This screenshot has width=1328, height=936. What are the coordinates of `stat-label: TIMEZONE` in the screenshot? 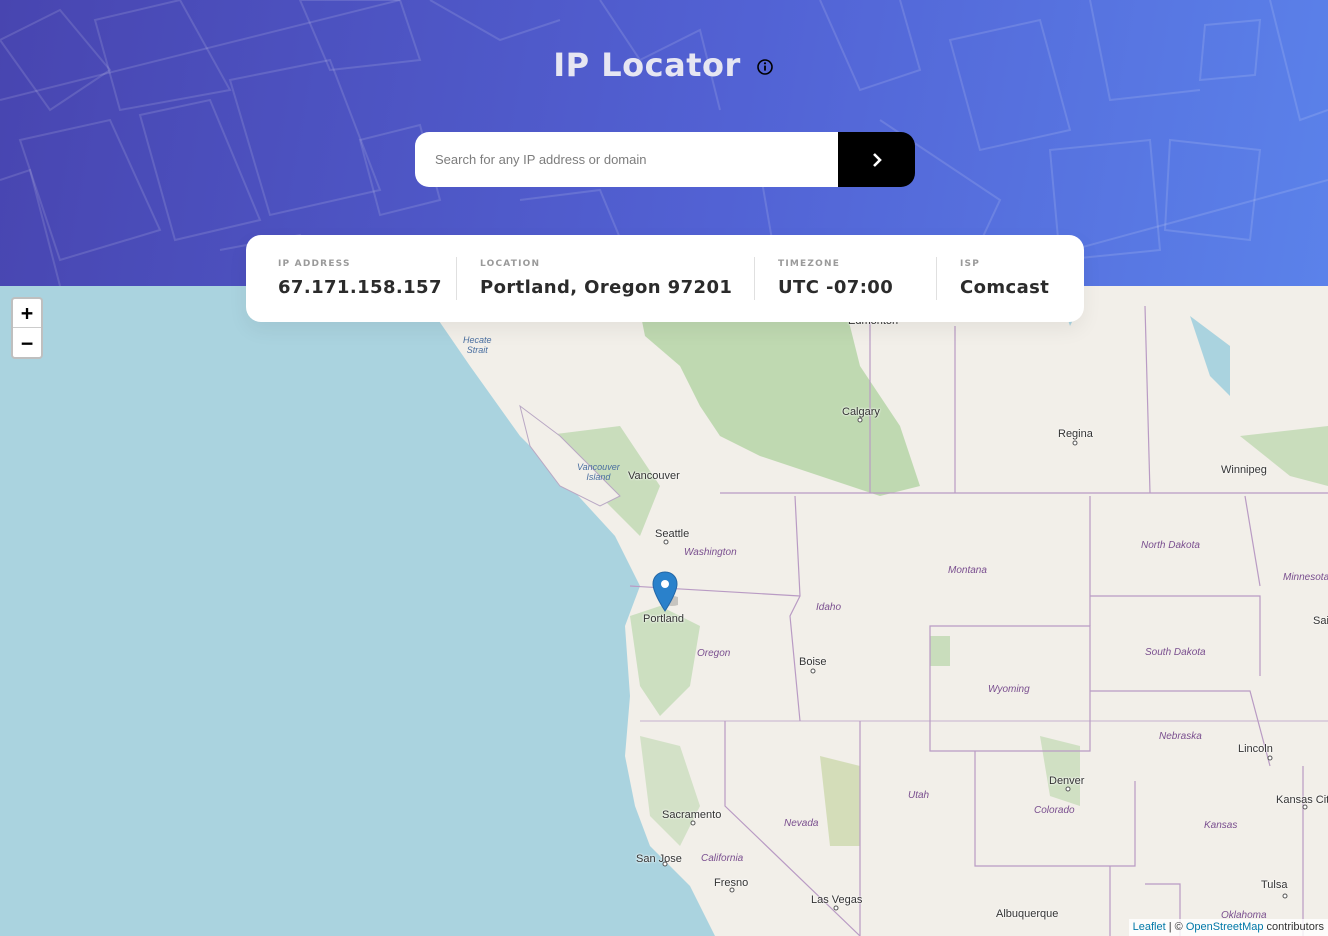 It's located at (809, 264).